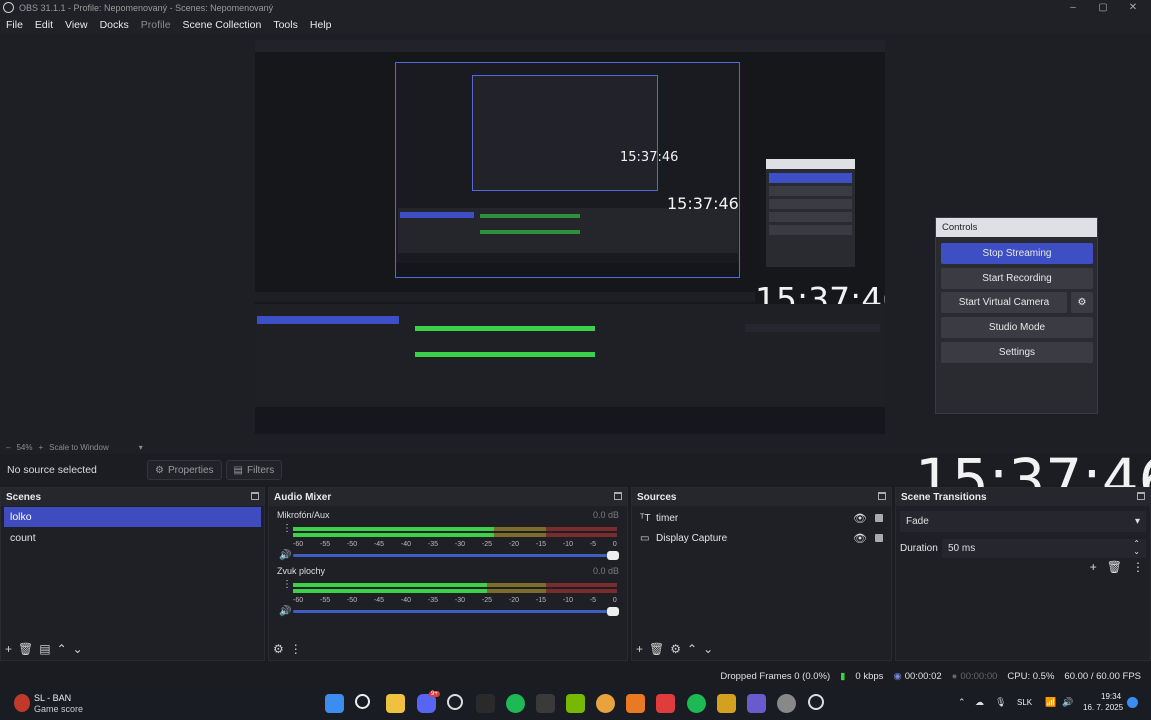  What do you see at coordinates (605, 515) in the screenshot?
I see `channel-db: 0.0 dB` at bounding box center [605, 515].